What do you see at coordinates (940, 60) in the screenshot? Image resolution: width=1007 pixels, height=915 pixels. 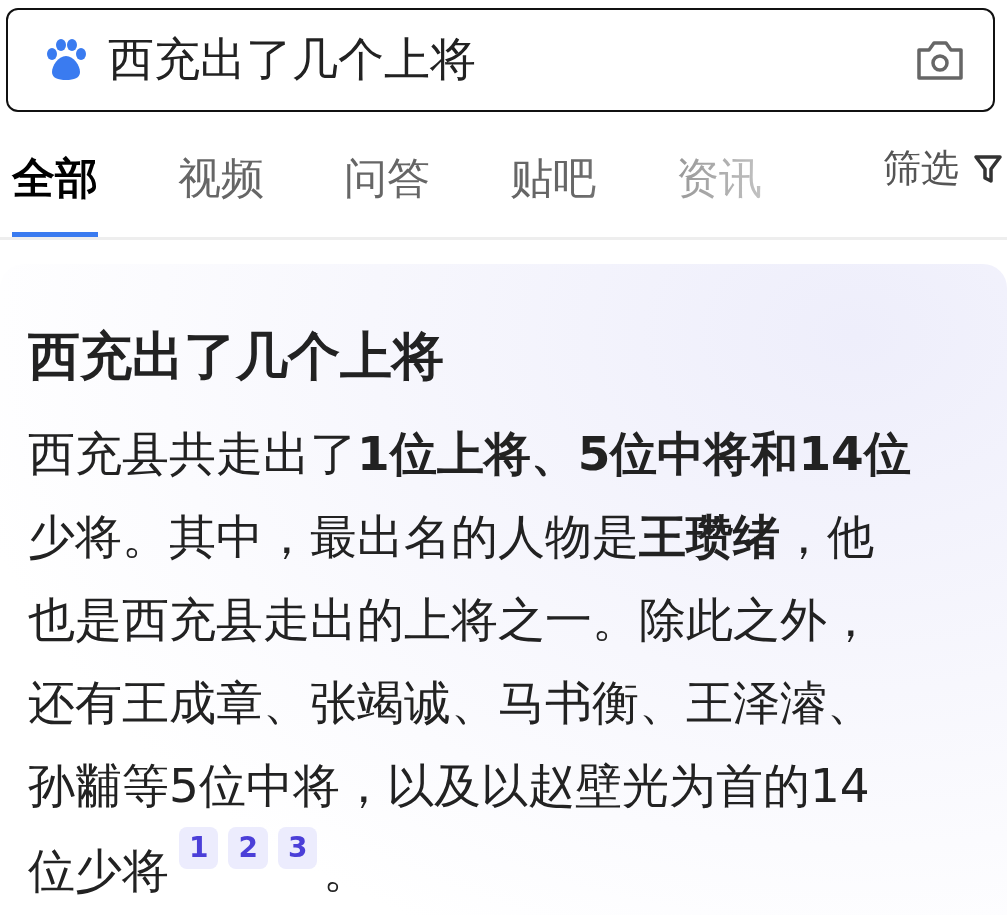 I see `camera-icon` at bounding box center [940, 60].